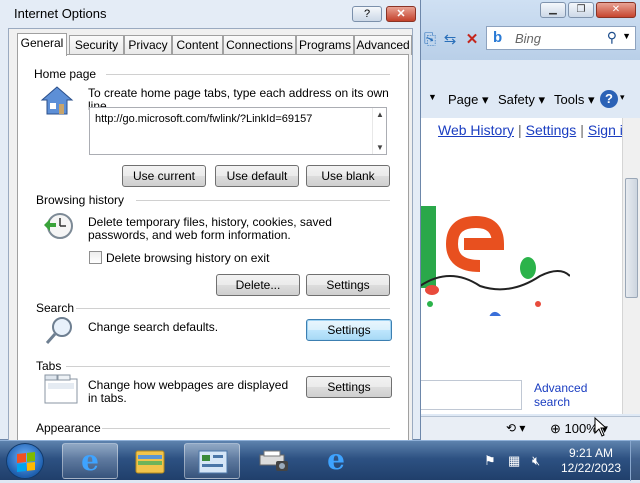 The height and width of the screenshot is (483, 640). What do you see at coordinates (612, 37) in the screenshot?
I see `search-icon: ⚲` at bounding box center [612, 37].